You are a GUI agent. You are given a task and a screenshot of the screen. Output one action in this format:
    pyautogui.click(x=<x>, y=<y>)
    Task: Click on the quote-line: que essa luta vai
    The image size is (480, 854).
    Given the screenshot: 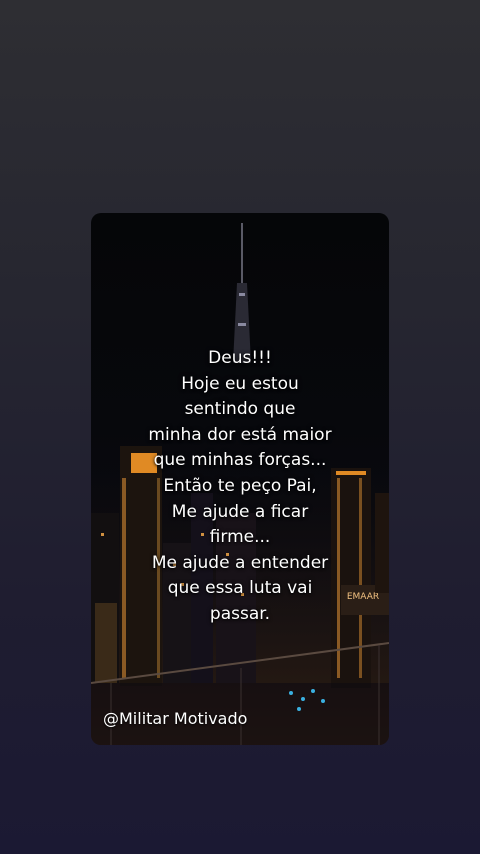 What is the action you would take?
    pyautogui.click(x=240, y=588)
    